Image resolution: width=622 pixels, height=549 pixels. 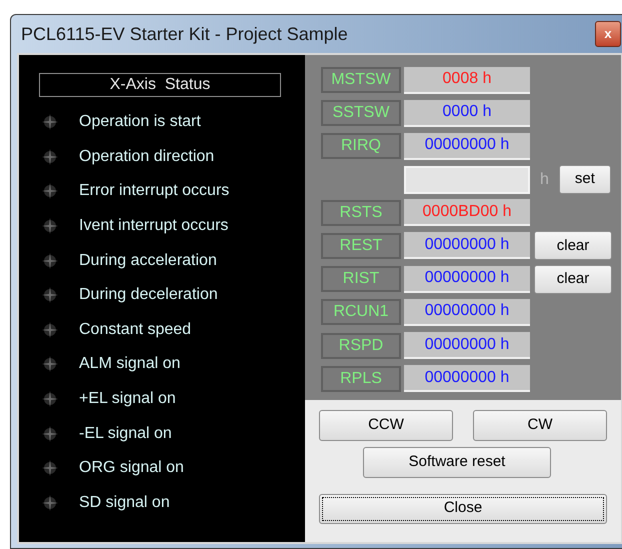 I want to click on register-value: 0008 h, so click(x=467, y=80).